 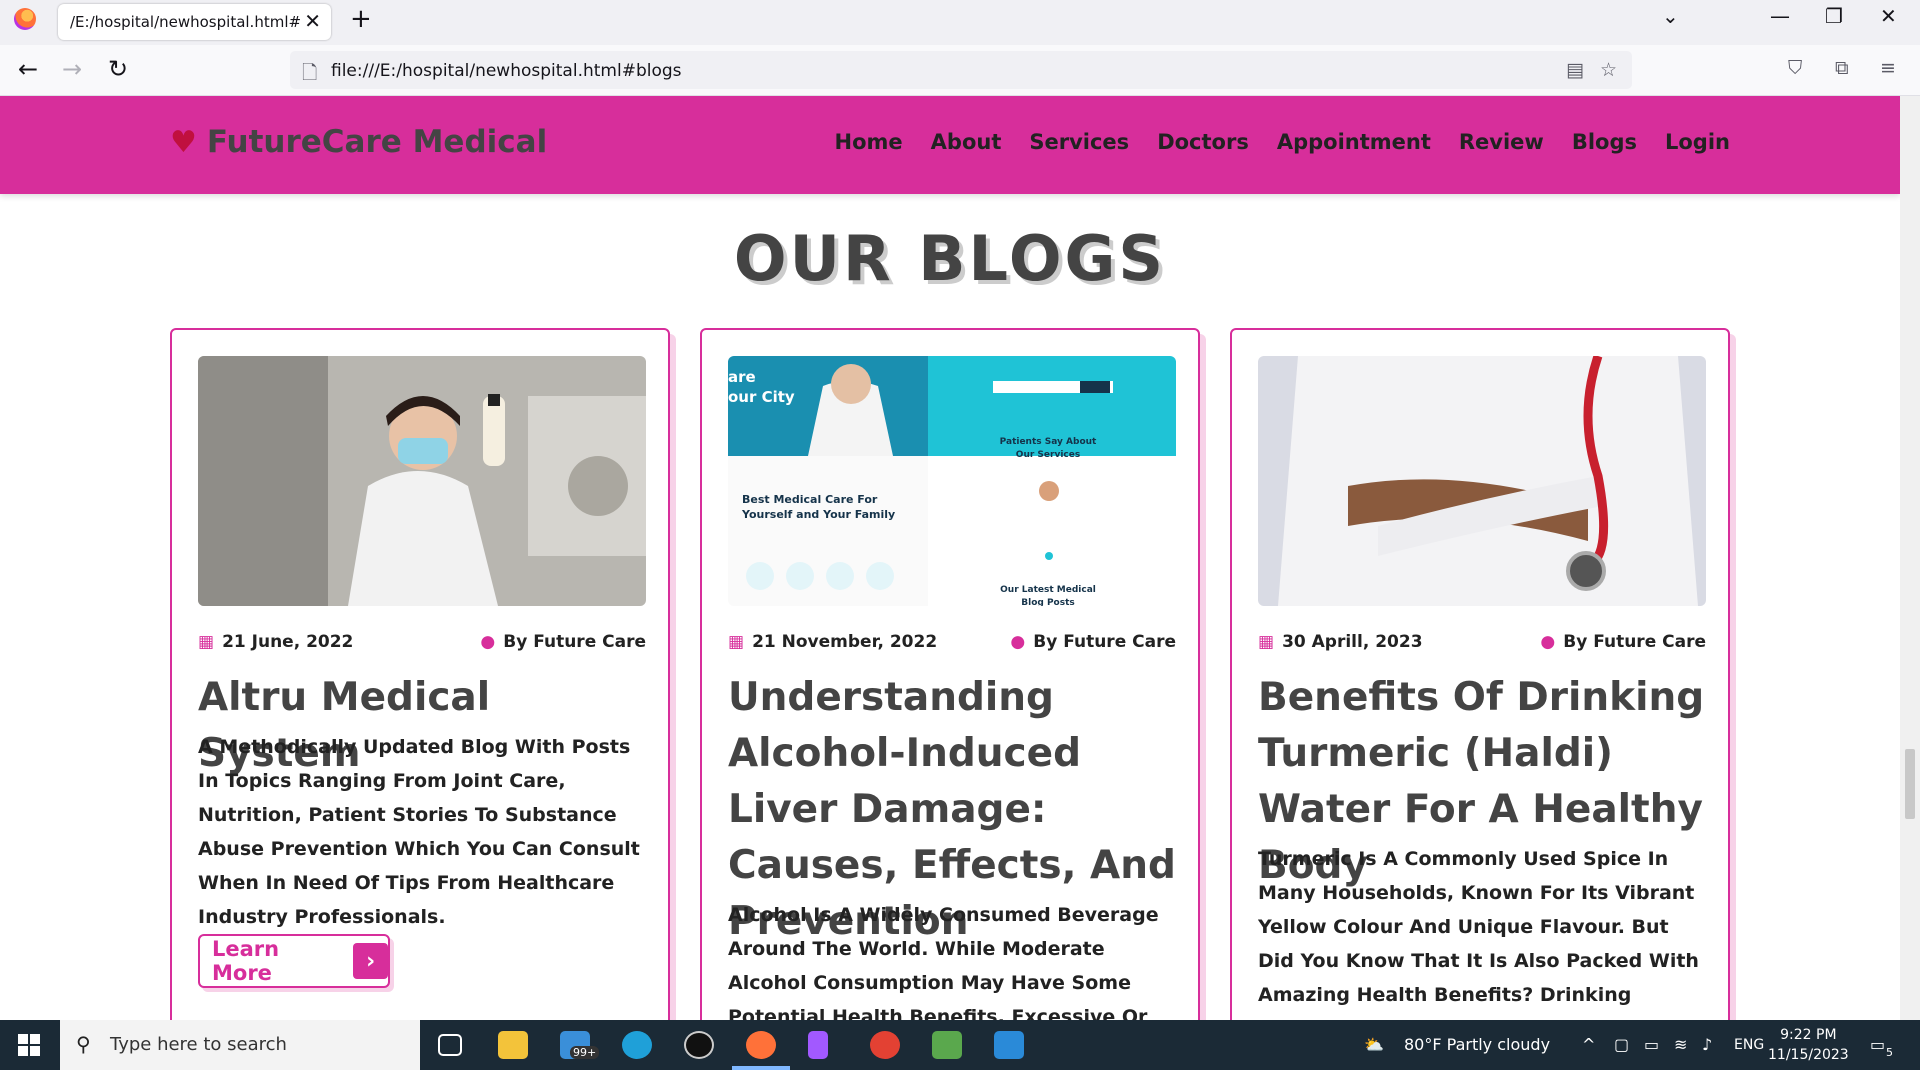 I want to click on tray-chevron-icon: ^, so click(x=1588, y=1044).